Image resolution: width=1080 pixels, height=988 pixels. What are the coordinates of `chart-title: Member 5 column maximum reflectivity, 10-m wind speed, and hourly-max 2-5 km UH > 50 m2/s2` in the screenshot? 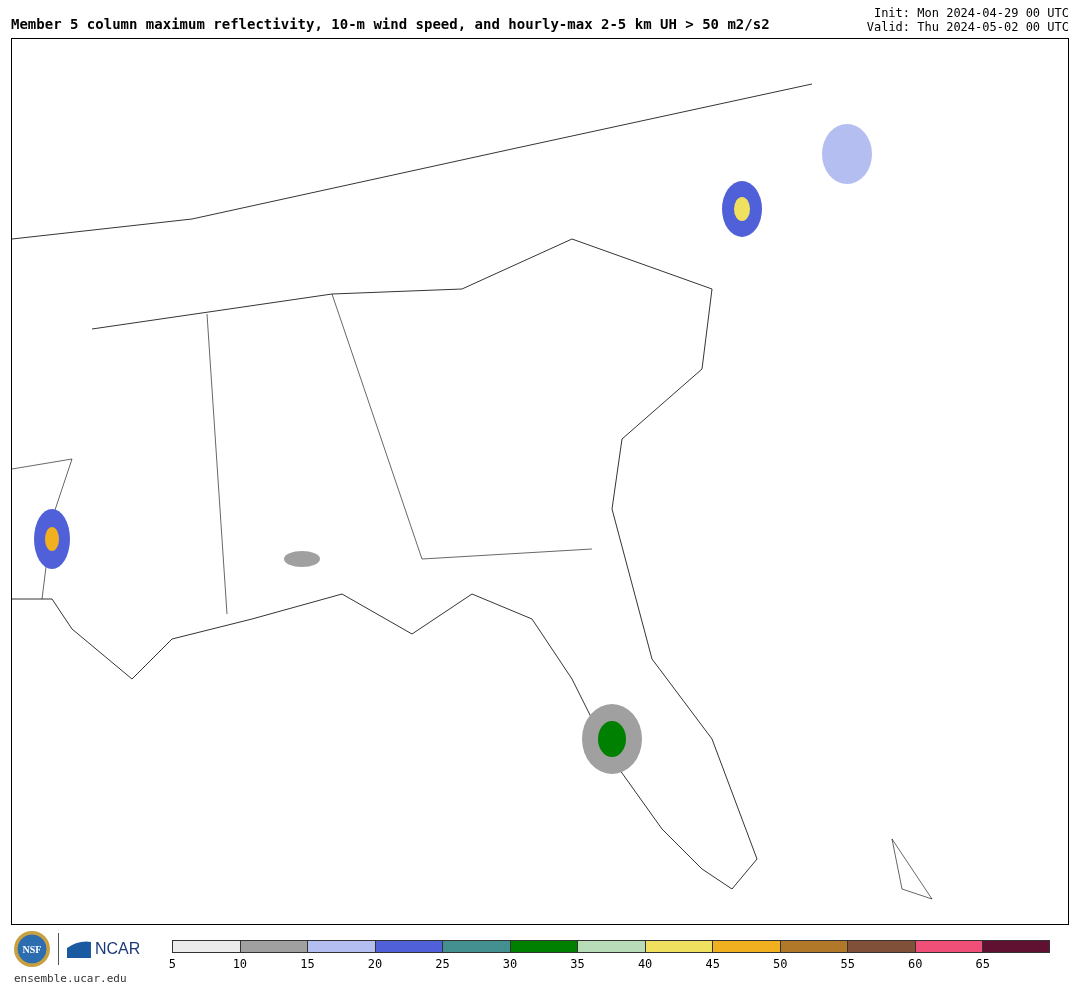 It's located at (390, 24).